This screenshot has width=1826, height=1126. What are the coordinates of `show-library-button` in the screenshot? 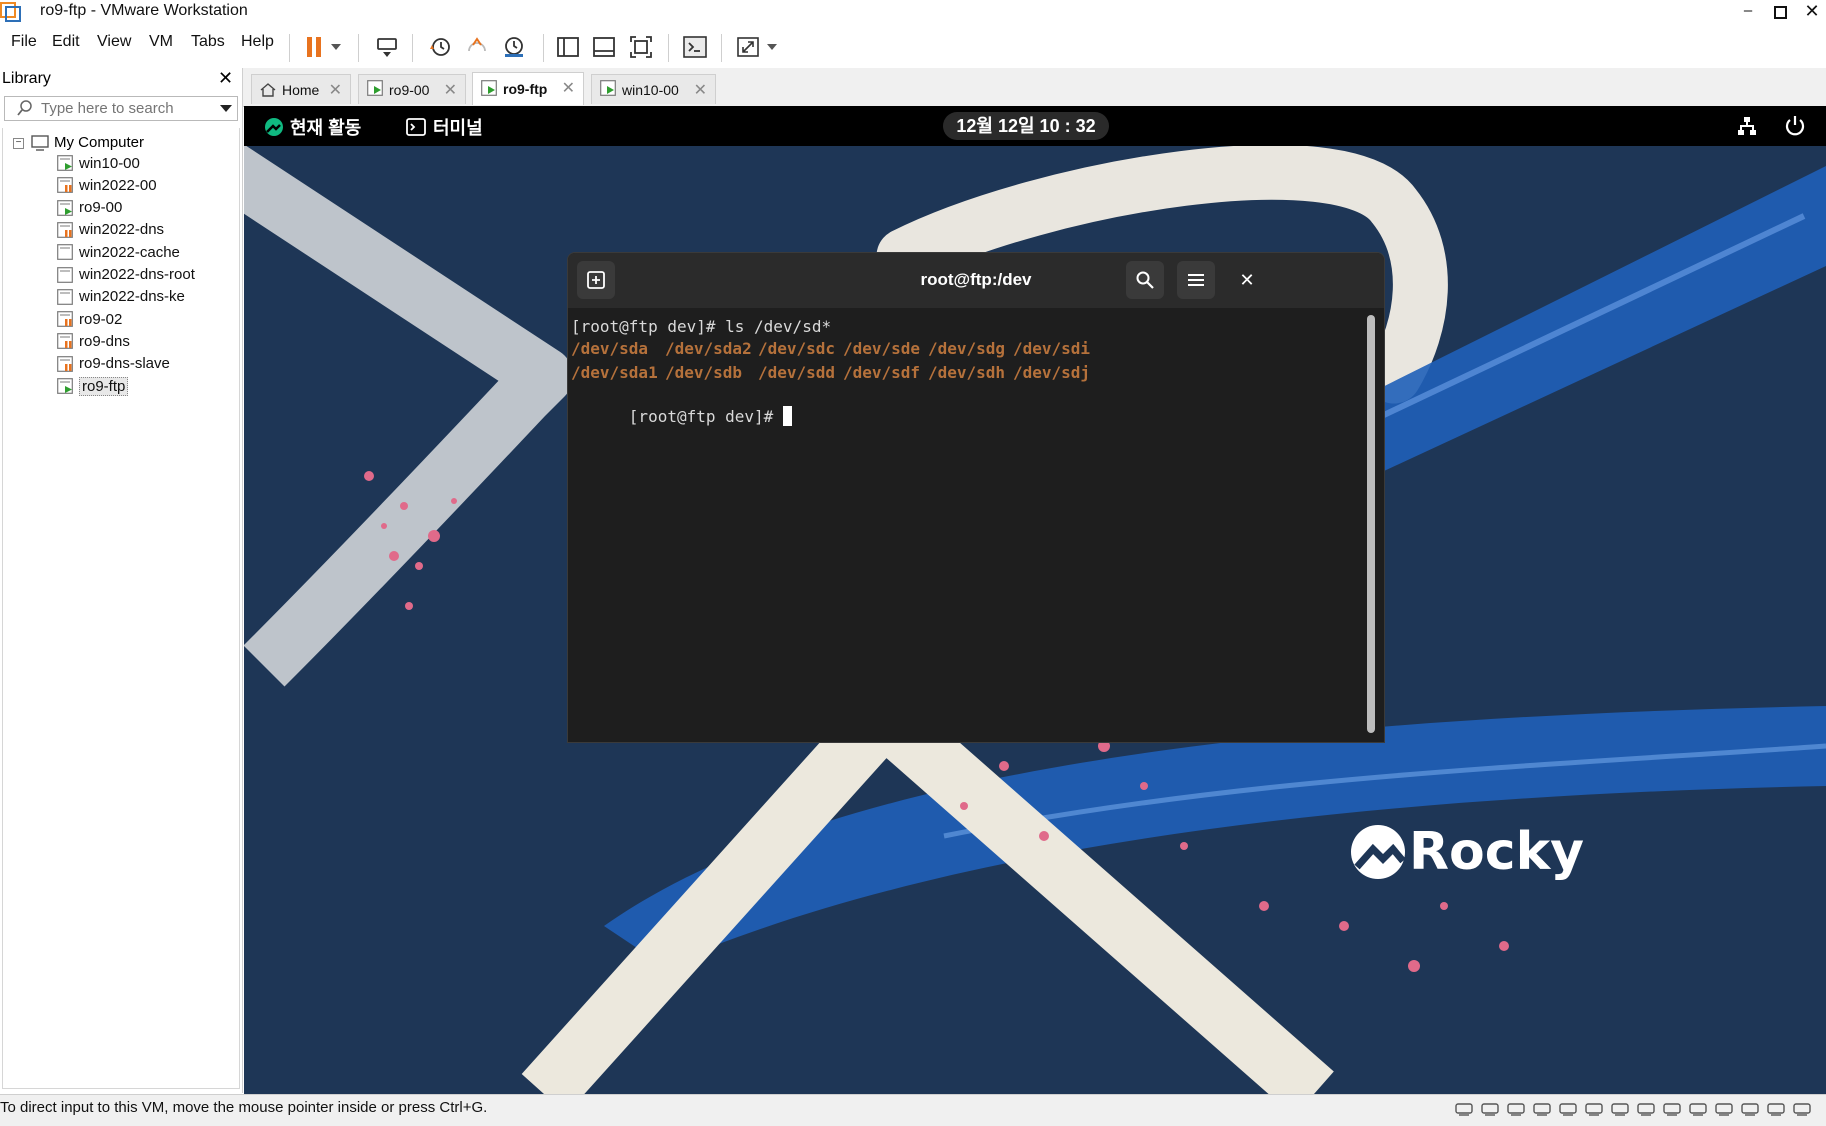 It's located at (568, 47).